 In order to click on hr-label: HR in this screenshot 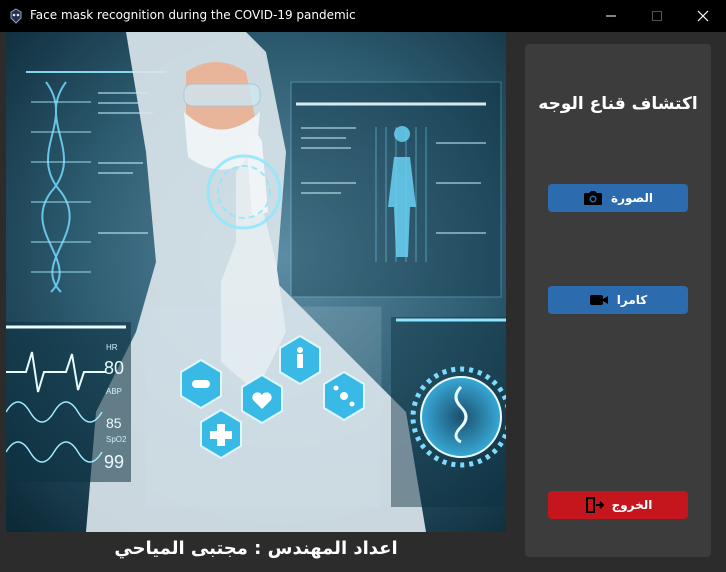, I will do `click(112, 347)`.